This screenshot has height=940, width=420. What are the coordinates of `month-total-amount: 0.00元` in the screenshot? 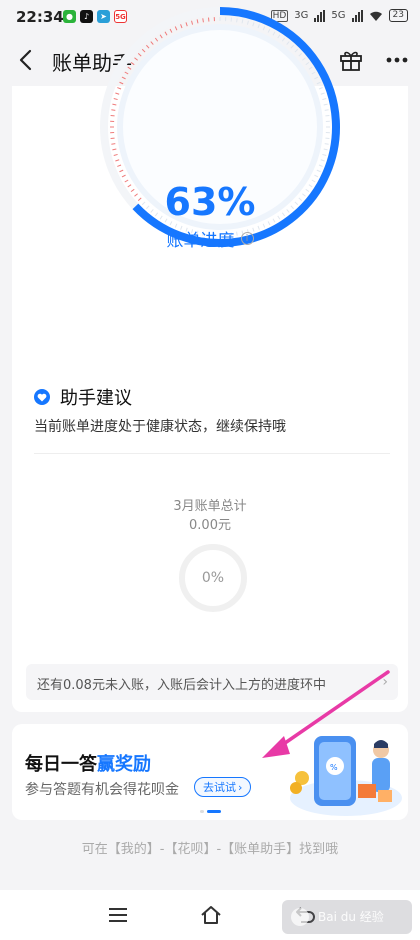 It's located at (210, 525).